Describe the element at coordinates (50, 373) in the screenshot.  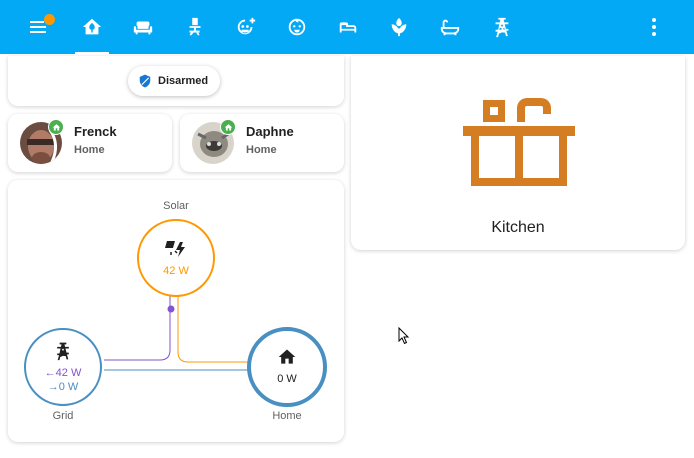
I see `arrow-left-icon: ←` at that location.